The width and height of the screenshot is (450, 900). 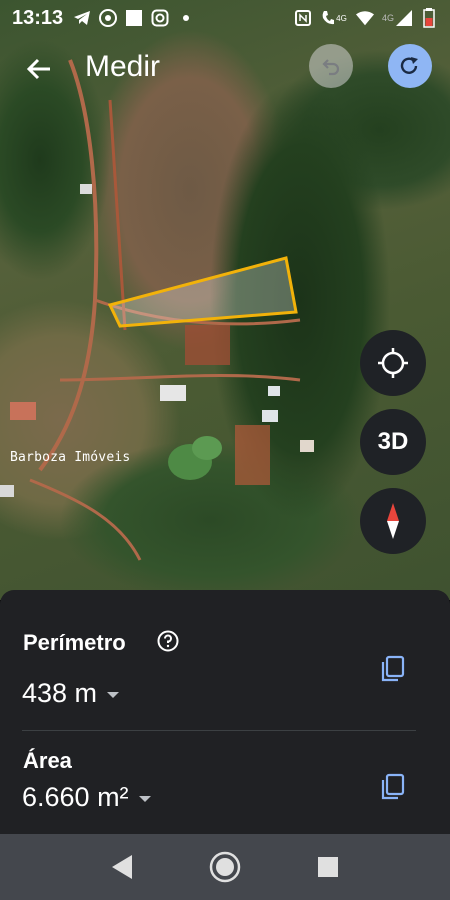 I want to click on perimeter-value: 438 m, so click(x=60, y=693).